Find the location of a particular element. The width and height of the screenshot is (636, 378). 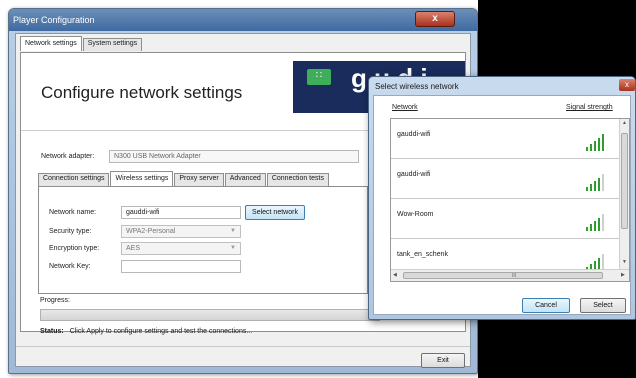

security-type-value: WPA2-Personal is located at coordinates (151, 231).